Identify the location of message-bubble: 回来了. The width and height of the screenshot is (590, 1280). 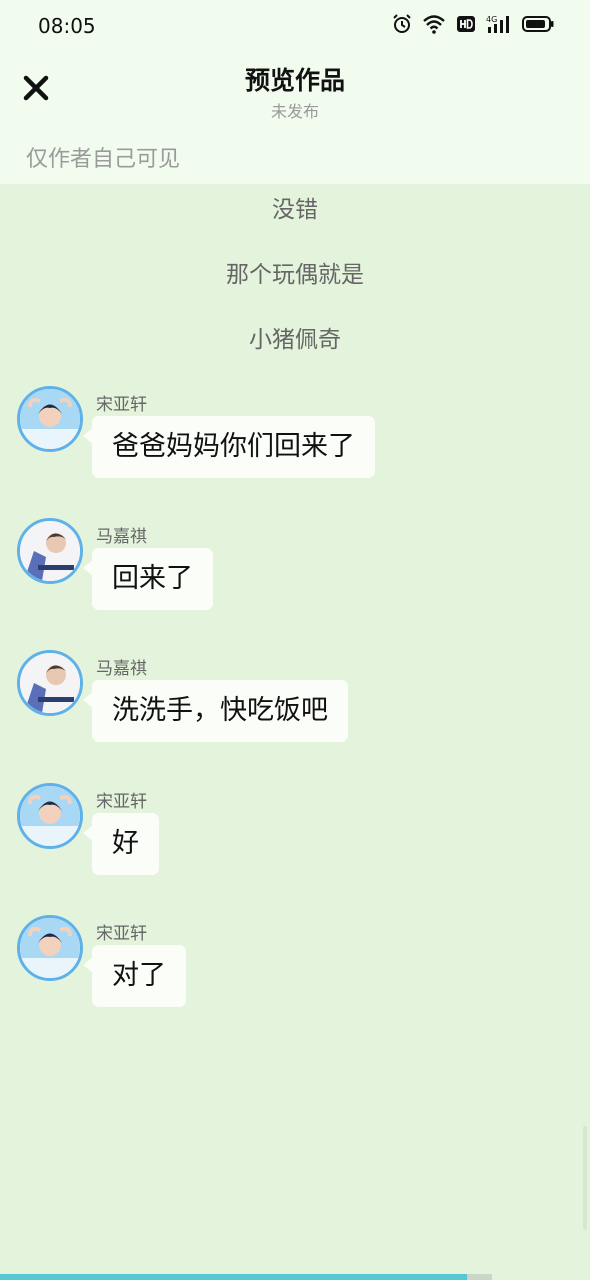
(148, 579).